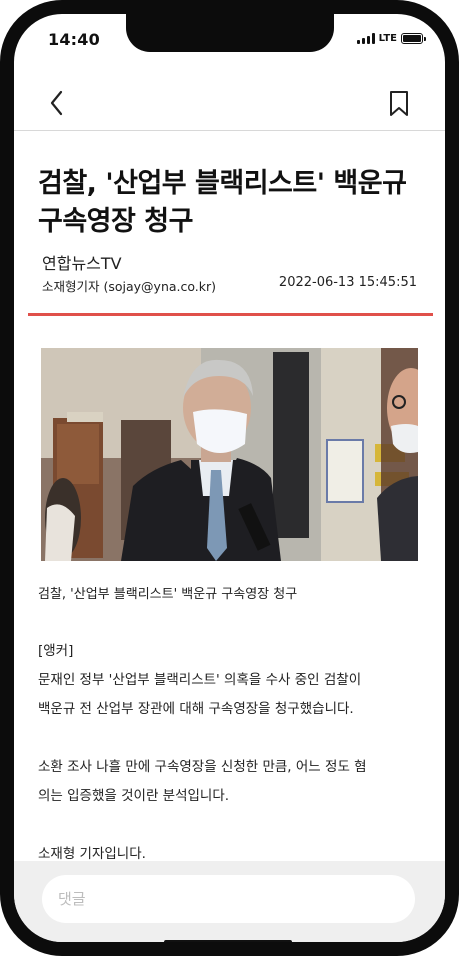 Image resolution: width=459 pixels, height=956 pixels. I want to click on article-headline: 검찰, '산업부 블랙리스트' 백운규 구속영장 청구, so click(222, 202).